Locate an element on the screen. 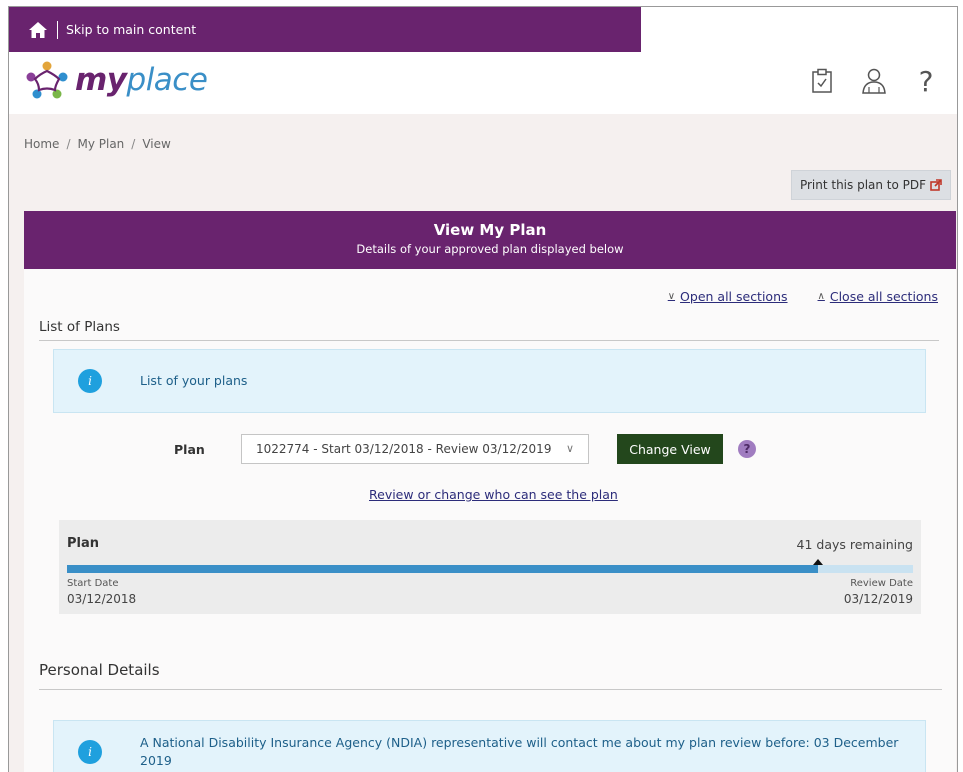 This screenshot has width=963, height=772. breadcrumb-view: View is located at coordinates (156, 144).